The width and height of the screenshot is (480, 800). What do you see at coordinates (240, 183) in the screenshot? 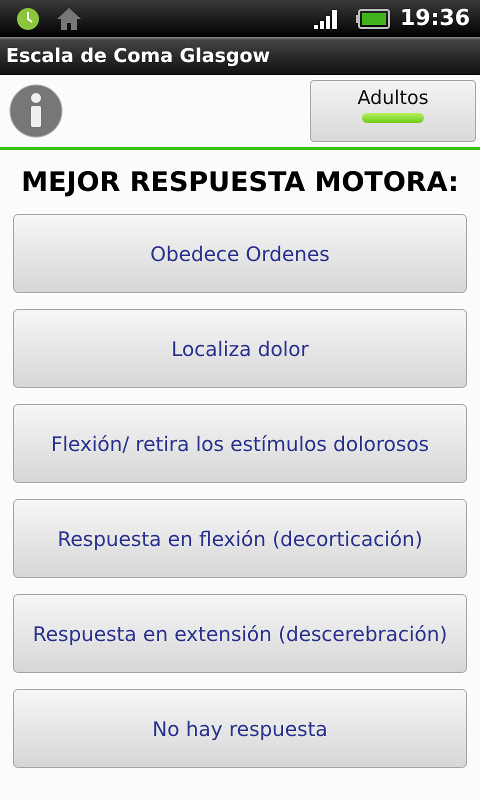
I see `section-heading: MEJOR RESPUESTA MOTORA:` at bounding box center [240, 183].